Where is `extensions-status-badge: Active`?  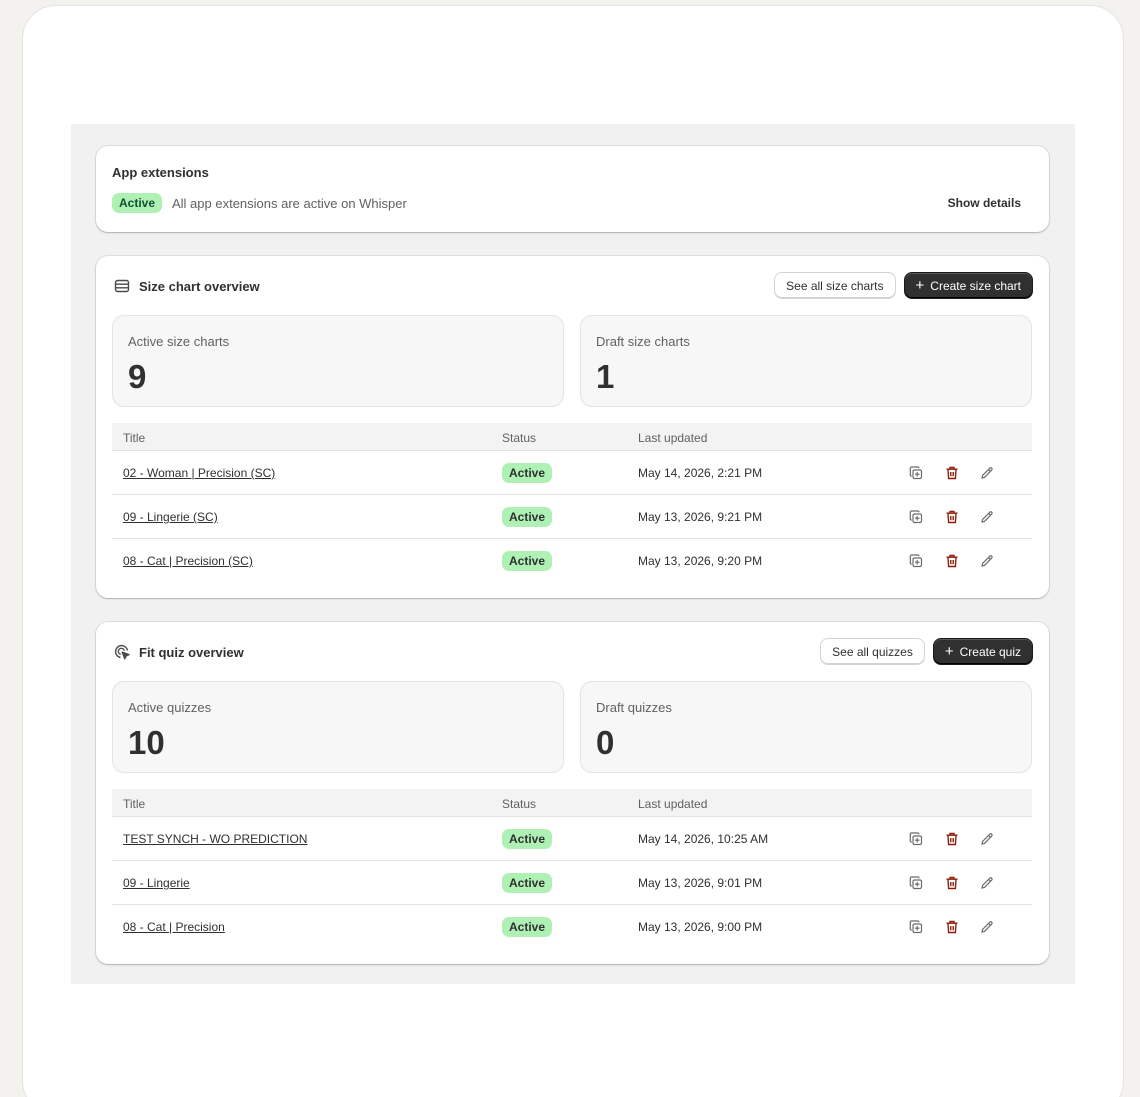
extensions-status-badge: Active is located at coordinates (137, 203).